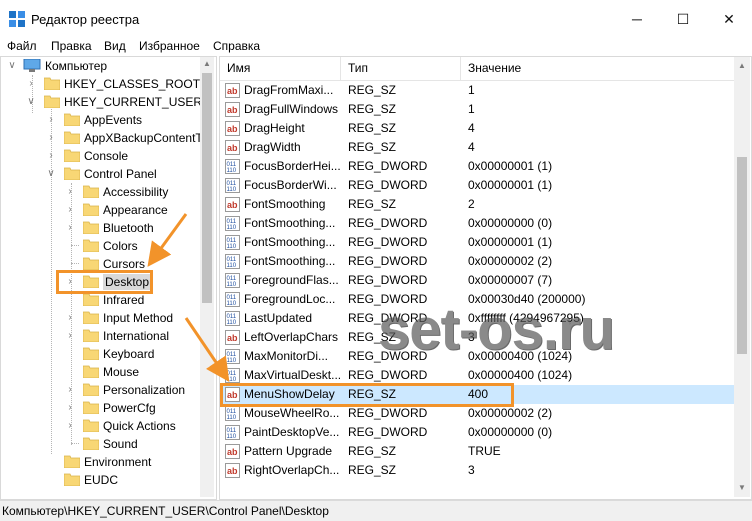  What do you see at coordinates (22, 45) in the screenshot?
I see `menu-file: Файл` at bounding box center [22, 45].